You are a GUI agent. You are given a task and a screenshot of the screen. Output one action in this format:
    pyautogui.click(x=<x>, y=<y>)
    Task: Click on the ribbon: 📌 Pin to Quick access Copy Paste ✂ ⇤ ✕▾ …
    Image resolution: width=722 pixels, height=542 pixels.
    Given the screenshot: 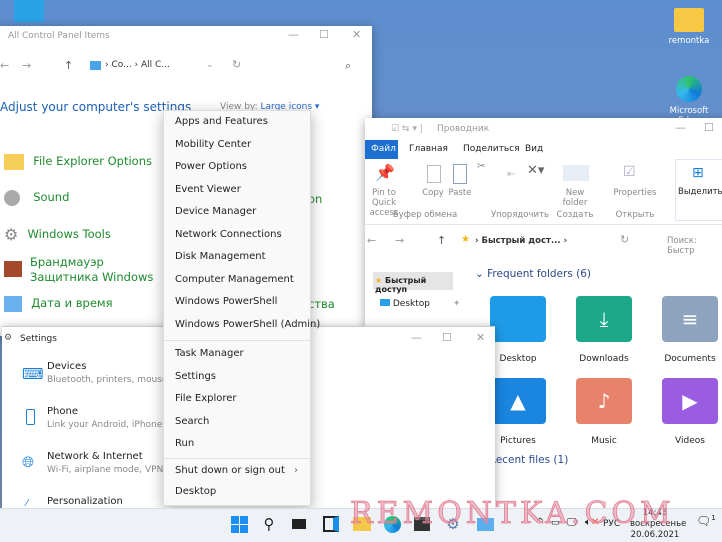 What is the action you would take?
    pyautogui.click(x=543, y=192)
    